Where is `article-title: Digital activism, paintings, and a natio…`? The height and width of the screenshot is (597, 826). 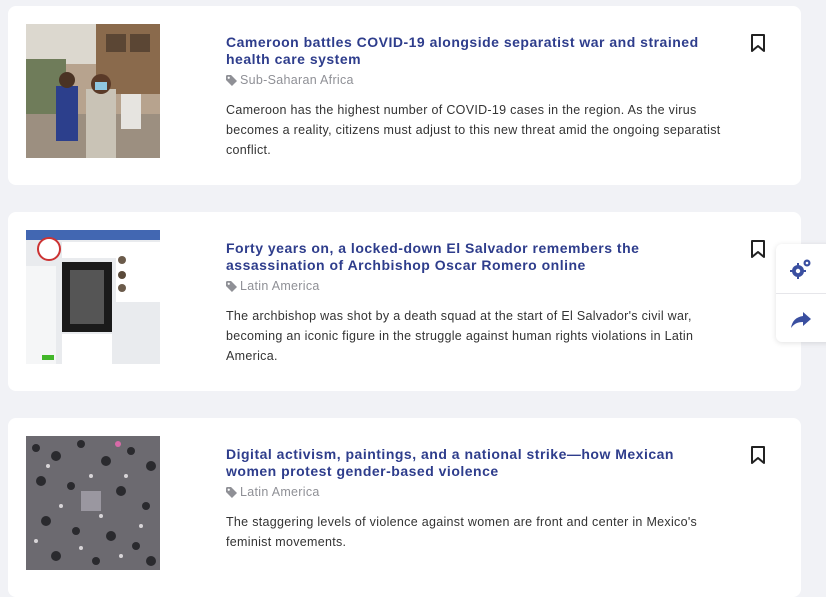 article-title: Digital activism, paintings, and a natio… is located at coordinates (473, 463).